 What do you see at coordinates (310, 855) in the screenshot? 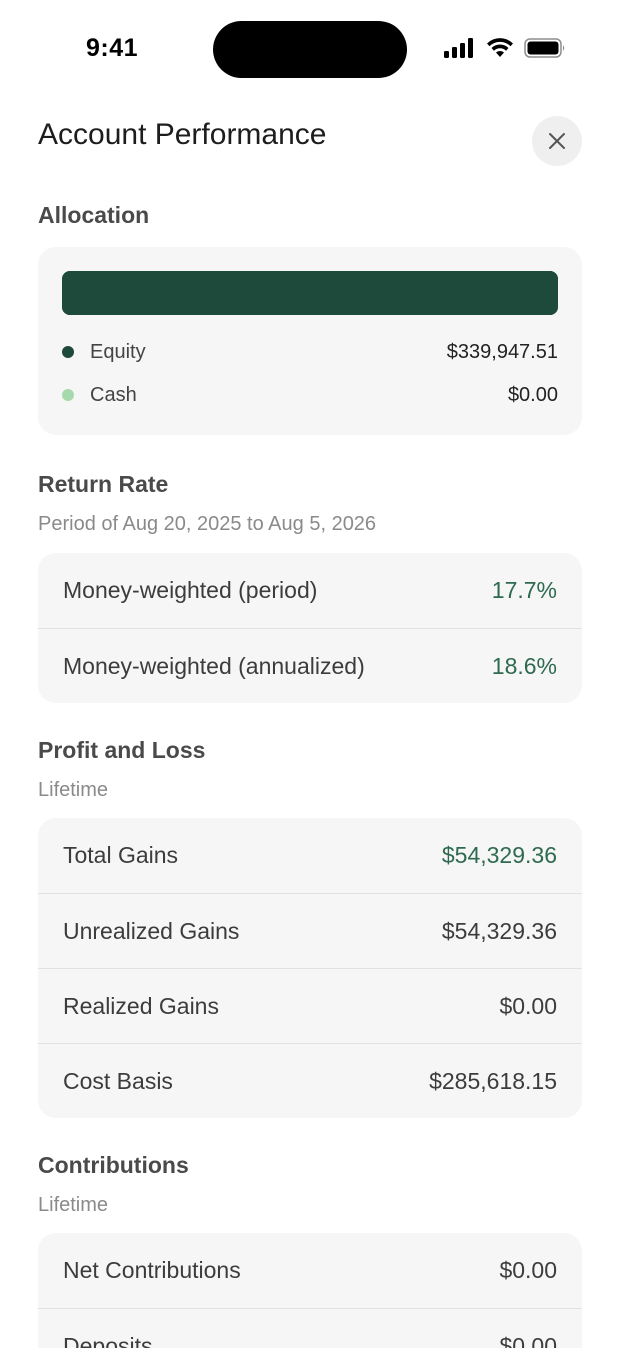
I see `pl-row-total-gains: Total Gains $54,329.36` at bounding box center [310, 855].